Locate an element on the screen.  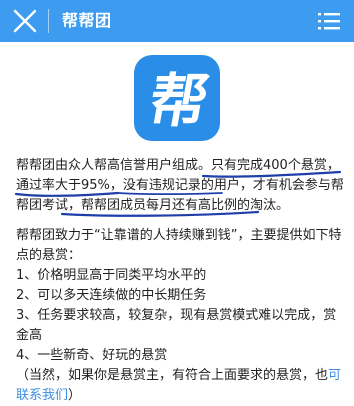
feature-item: 1、价格明显高于同类平均水平的 is located at coordinates (111, 275).